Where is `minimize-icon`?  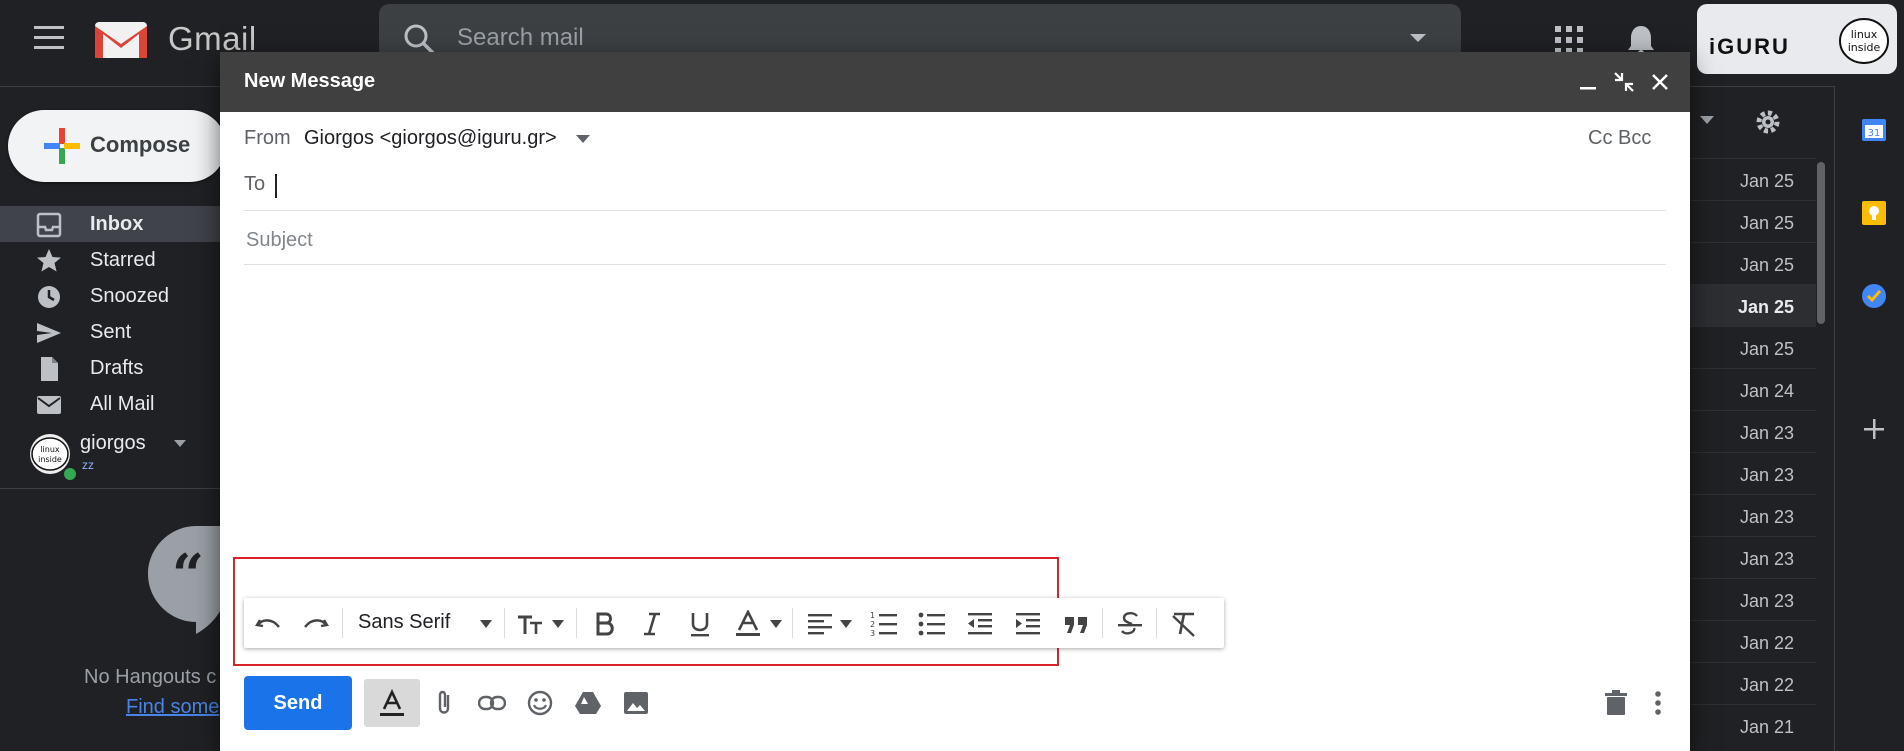
minimize-icon is located at coordinates (1588, 82).